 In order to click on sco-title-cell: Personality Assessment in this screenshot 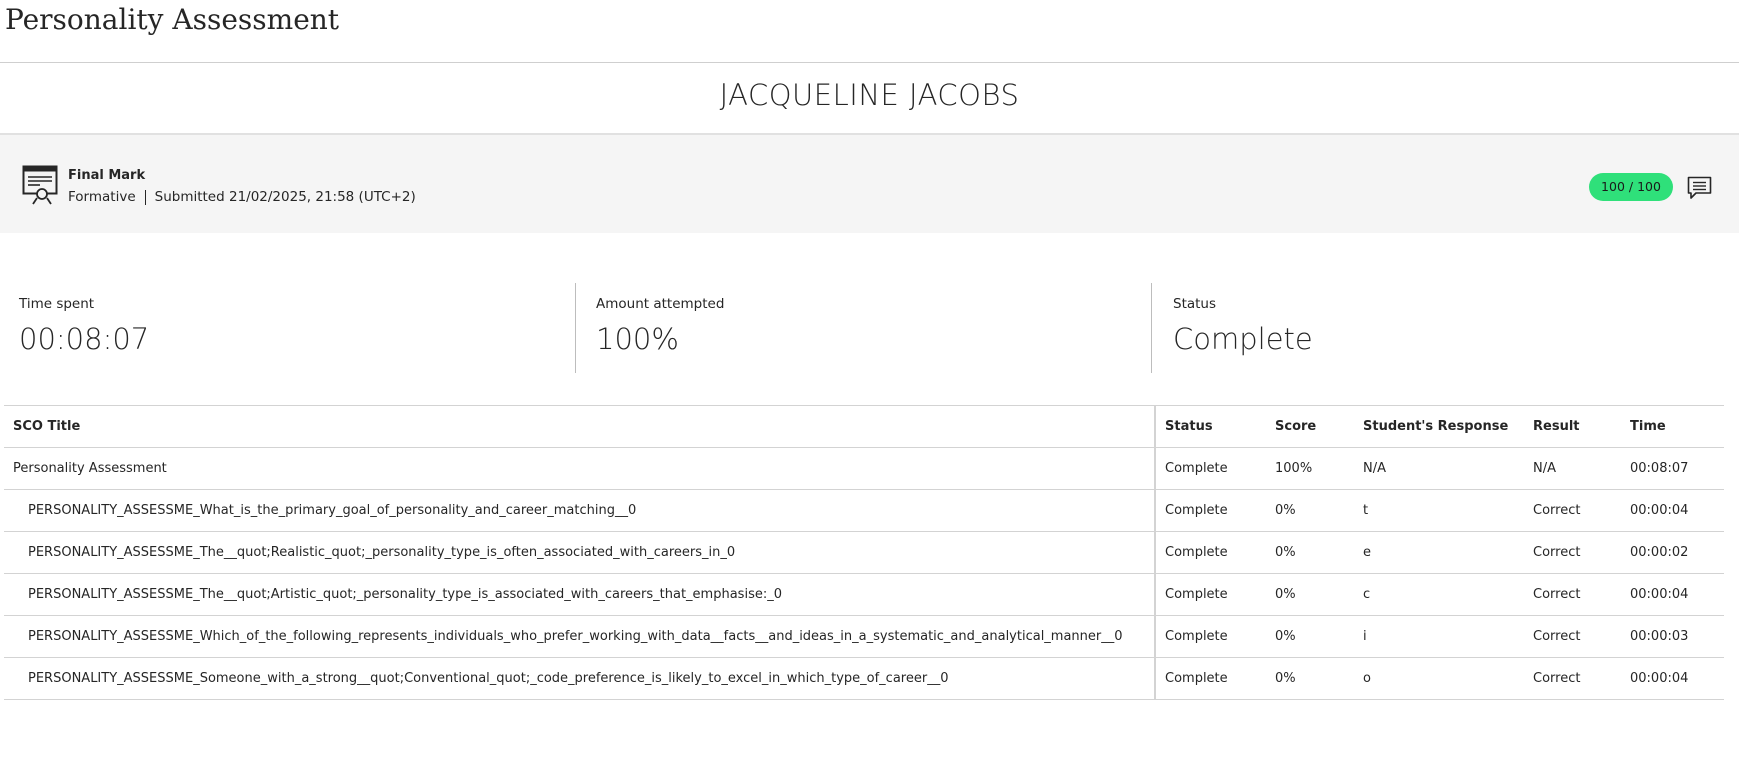, I will do `click(580, 468)`.